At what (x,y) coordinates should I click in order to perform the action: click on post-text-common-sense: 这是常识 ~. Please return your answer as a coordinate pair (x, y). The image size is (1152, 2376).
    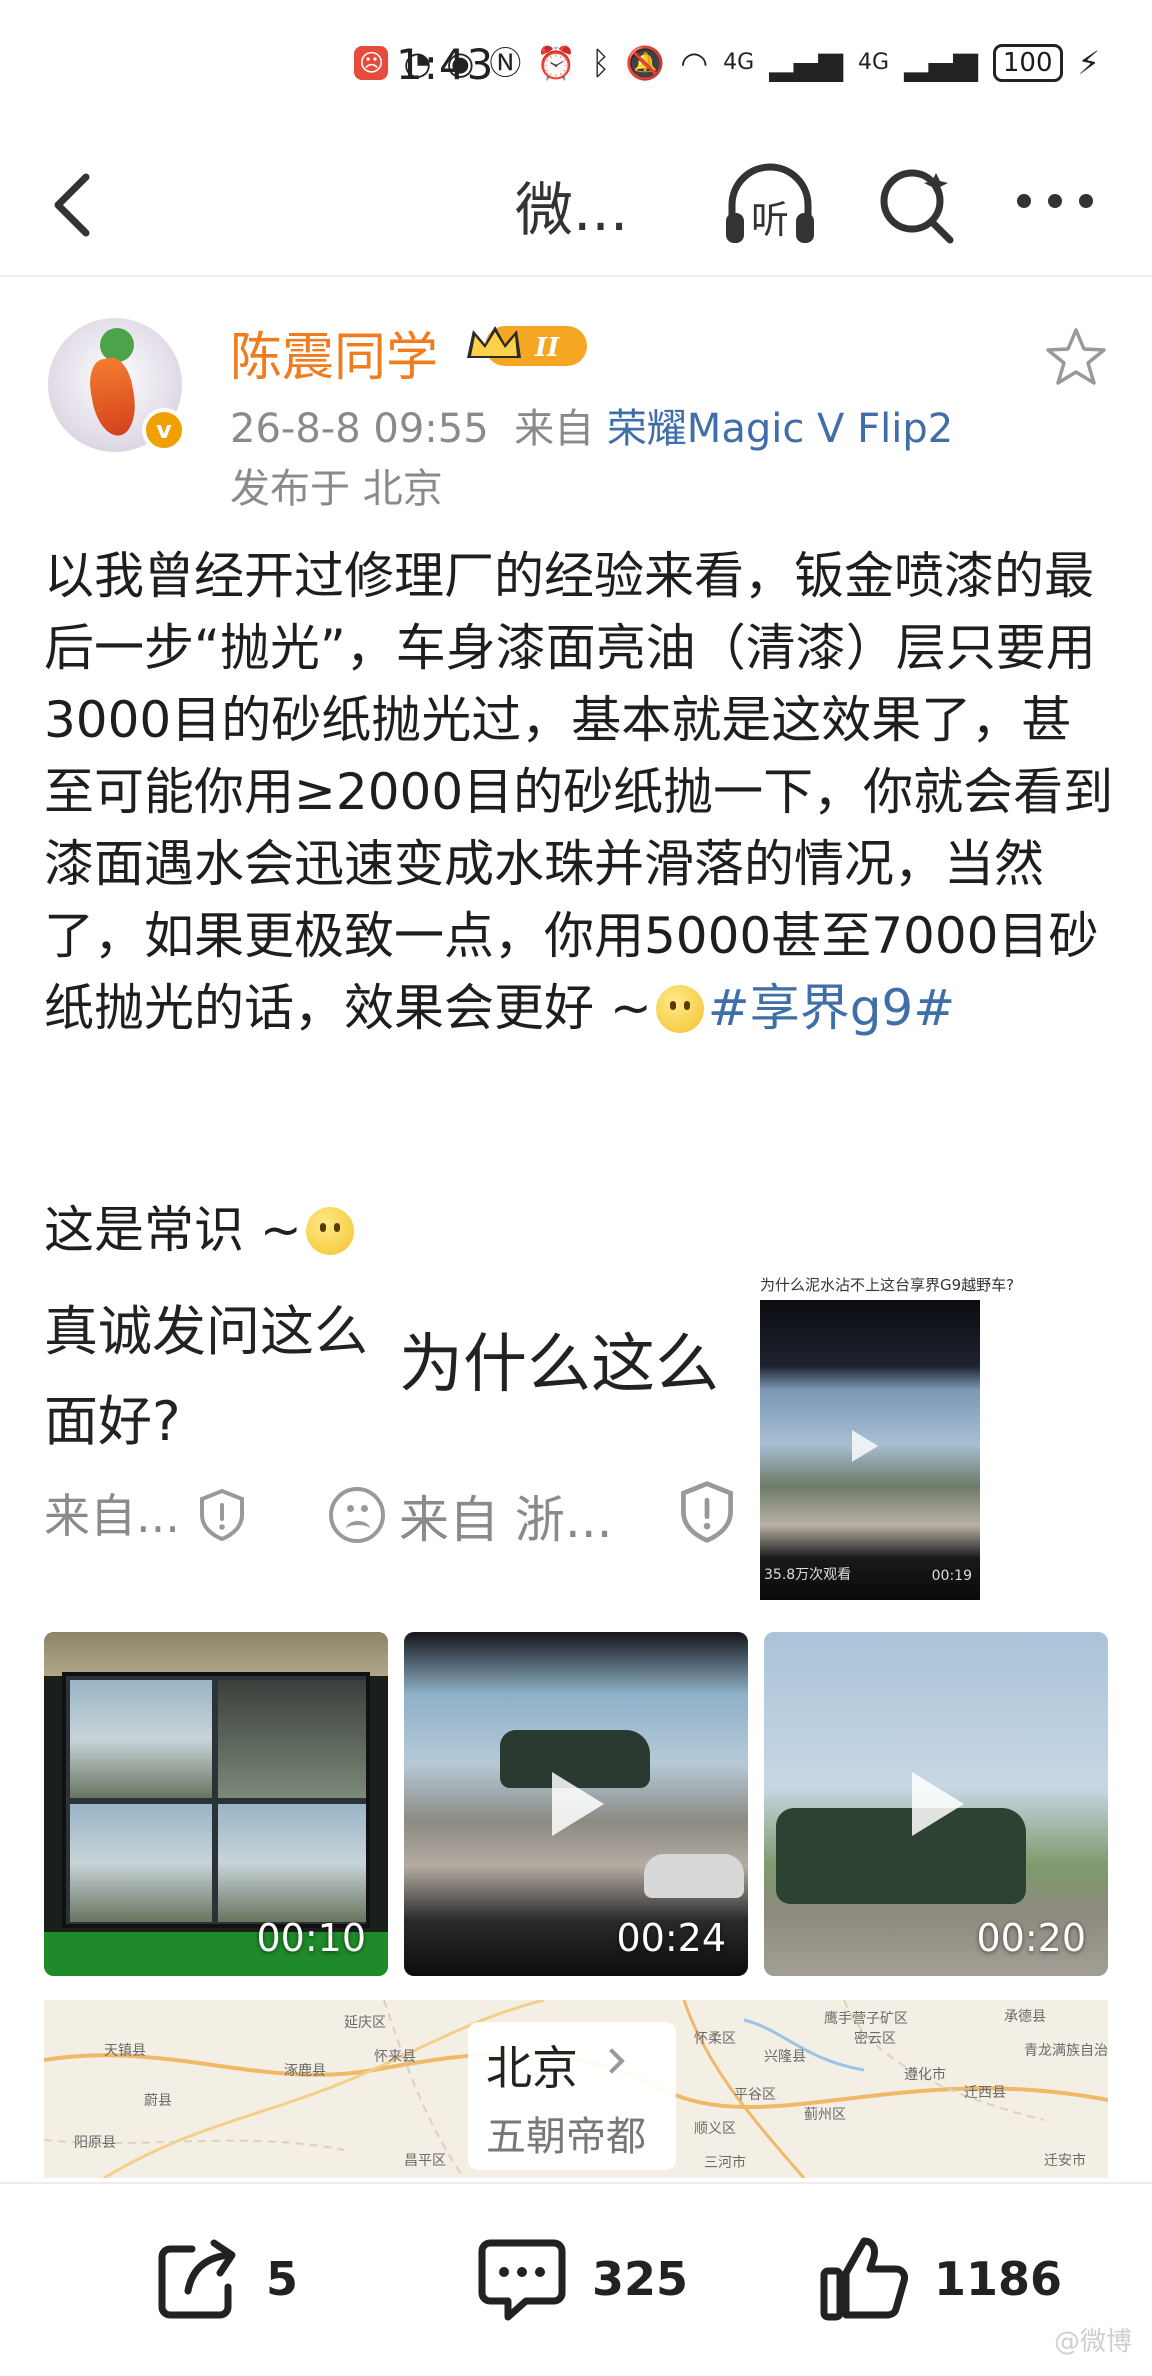
    Looking at the image, I should click on (173, 1230).